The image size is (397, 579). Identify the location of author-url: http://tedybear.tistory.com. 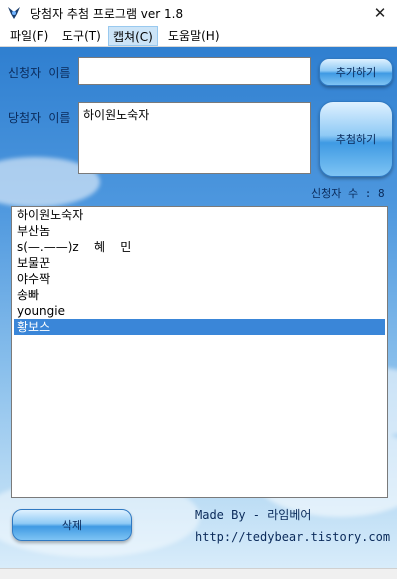
(293, 537).